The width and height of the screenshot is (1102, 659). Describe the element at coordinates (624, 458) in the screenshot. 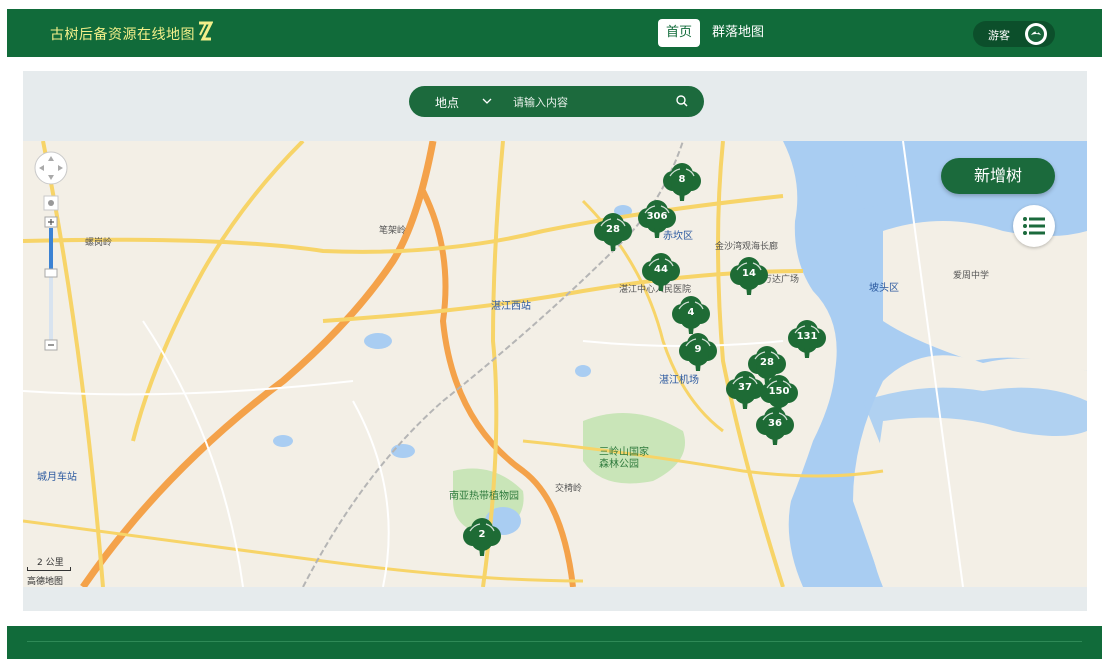

I see `label-forest-park: 三岭山国家森林公园` at that location.